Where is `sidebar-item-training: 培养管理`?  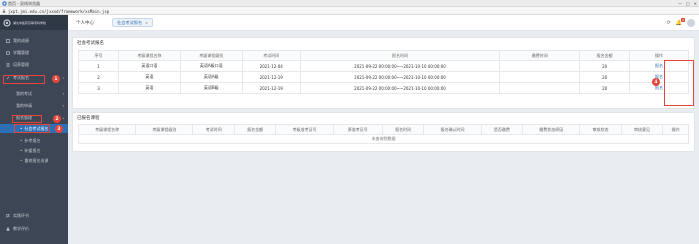
sidebar-item-training: 培养管理 is located at coordinates (34, 65).